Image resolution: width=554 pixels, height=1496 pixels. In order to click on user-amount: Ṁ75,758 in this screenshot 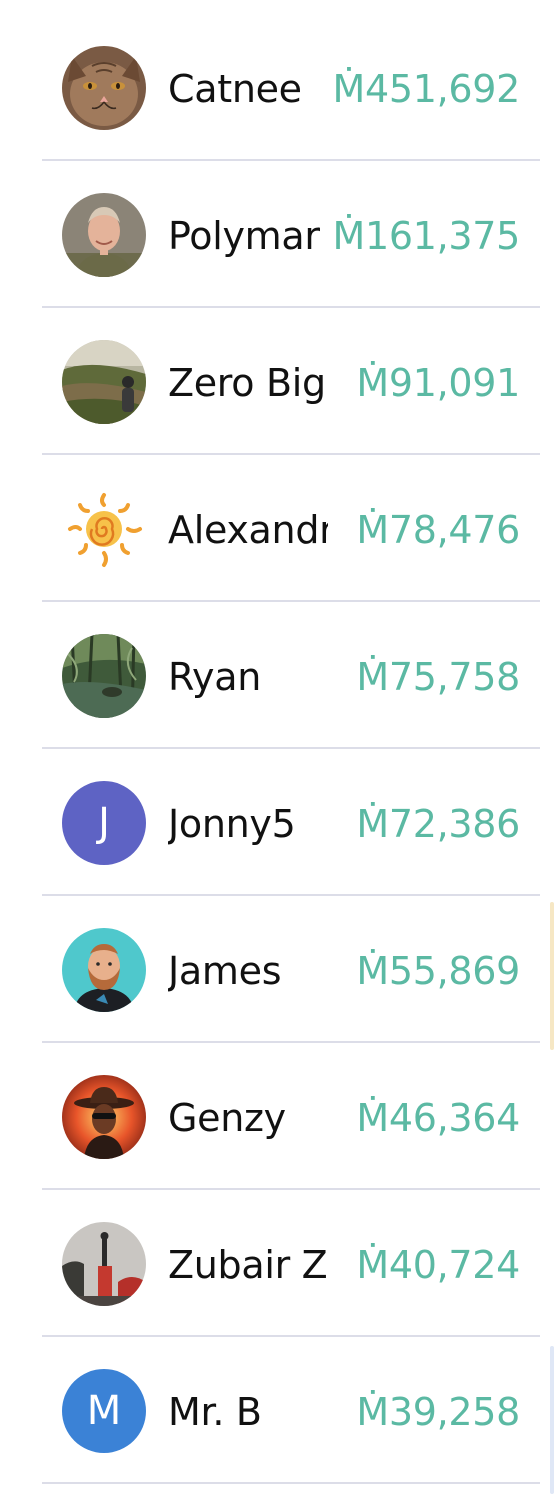, I will do `click(435, 677)`.